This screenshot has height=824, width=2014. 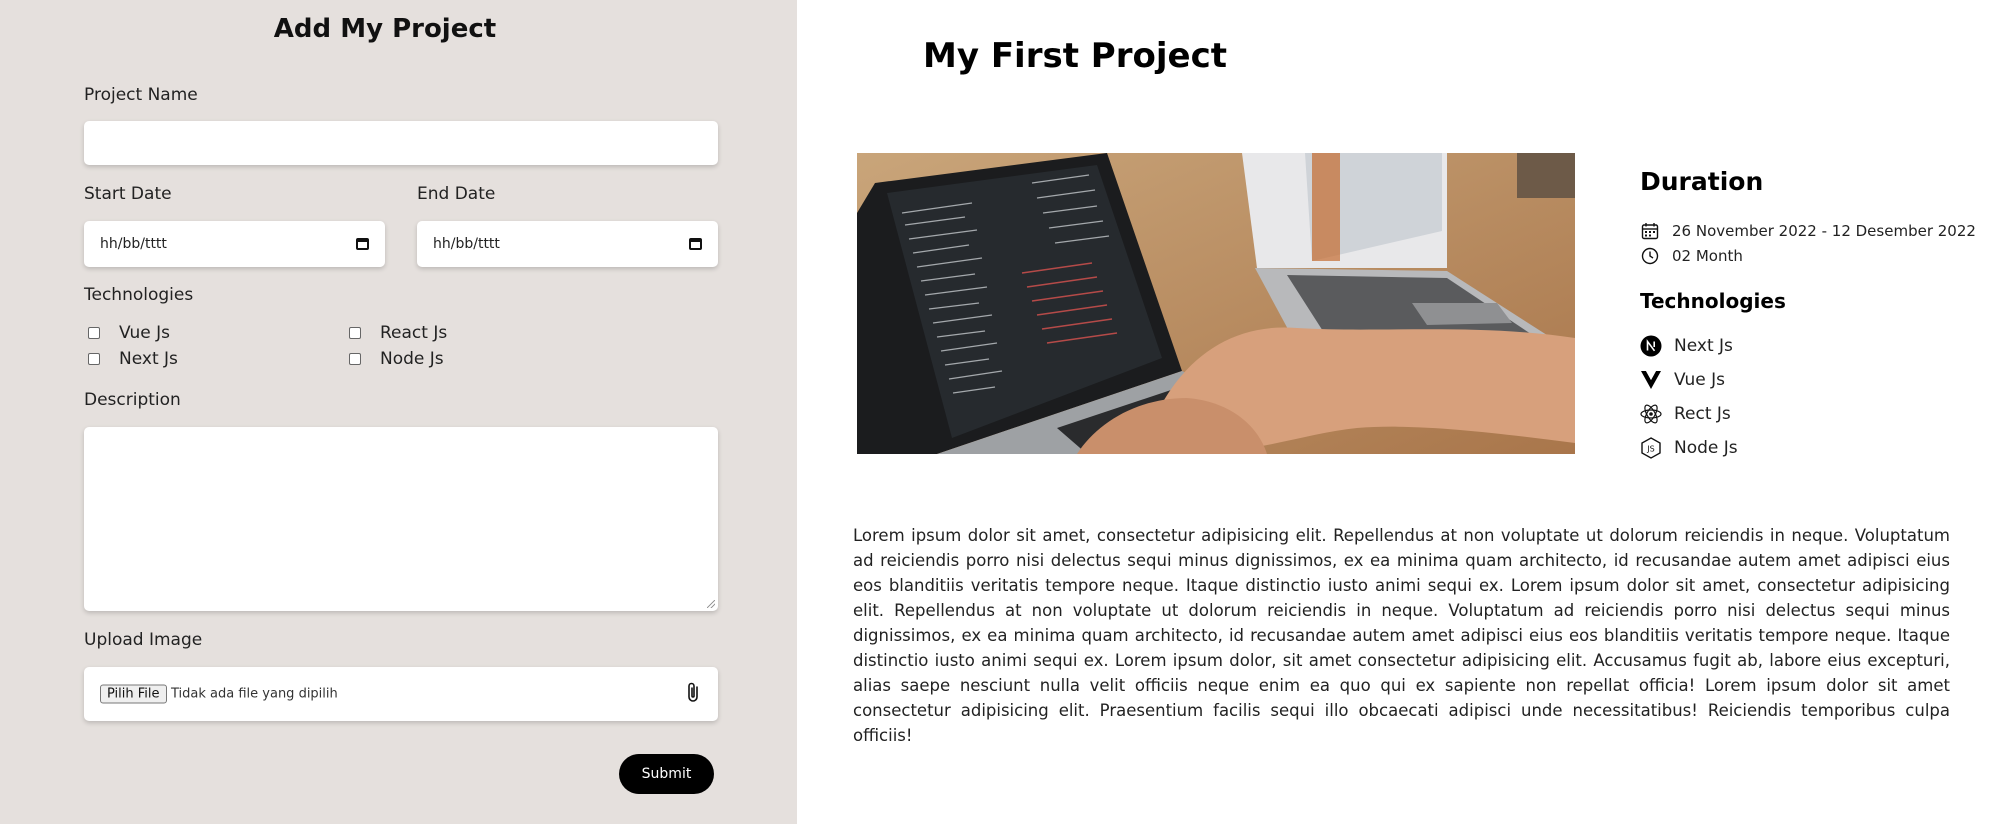 What do you see at coordinates (143, 640) in the screenshot?
I see `upload-image-label: Upload Image` at bounding box center [143, 640].